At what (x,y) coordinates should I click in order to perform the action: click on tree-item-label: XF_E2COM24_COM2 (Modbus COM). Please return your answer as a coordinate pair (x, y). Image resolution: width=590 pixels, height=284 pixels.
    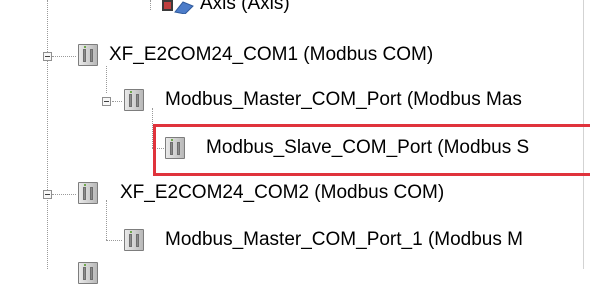
    Looking at the image, I should click on (282, 192).